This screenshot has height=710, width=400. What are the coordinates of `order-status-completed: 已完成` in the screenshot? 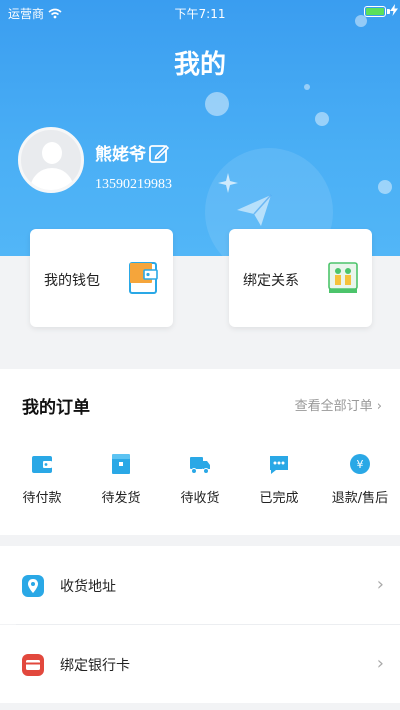 It's located at (279, 479).